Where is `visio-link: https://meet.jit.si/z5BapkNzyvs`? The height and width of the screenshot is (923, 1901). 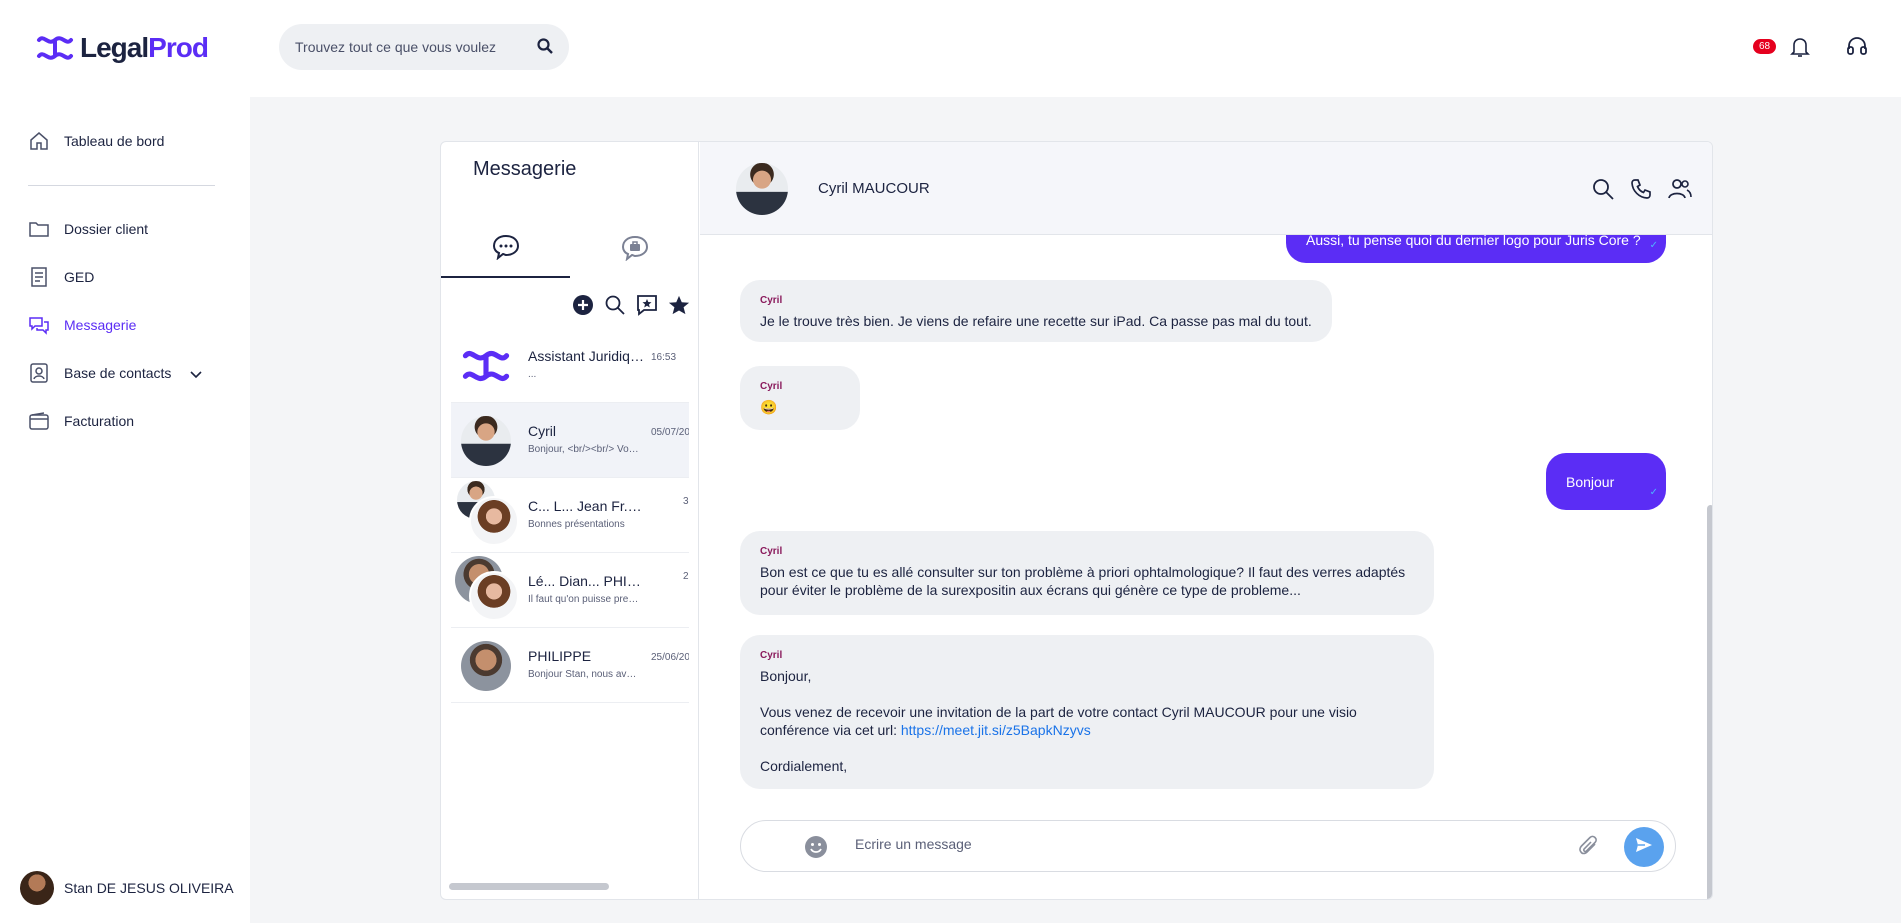
visio-link: https://meet.jit.si/z5BapkNzyvs is located at coordinates (996, 730).